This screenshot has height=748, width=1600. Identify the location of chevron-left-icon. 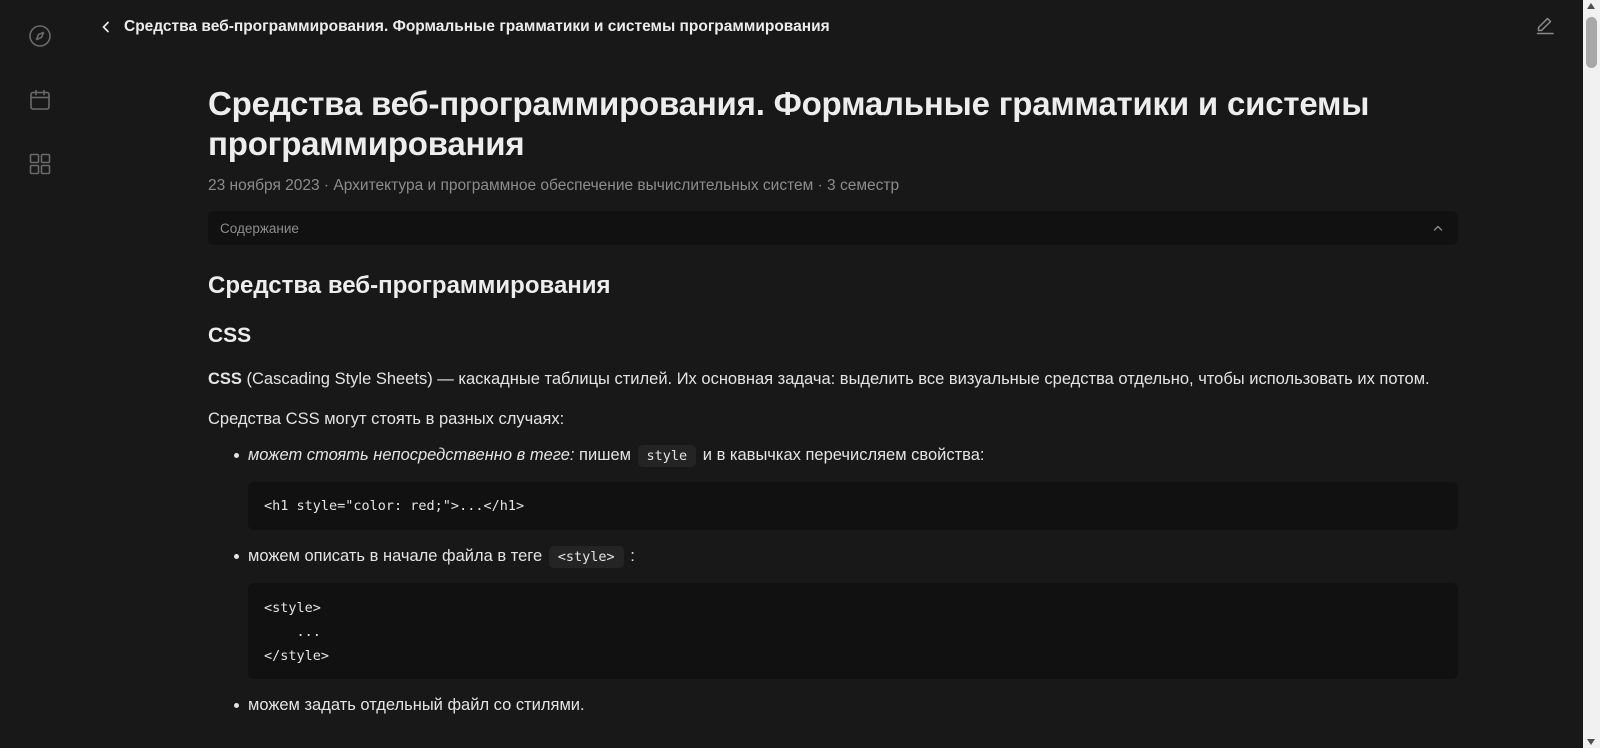
(105, 27).